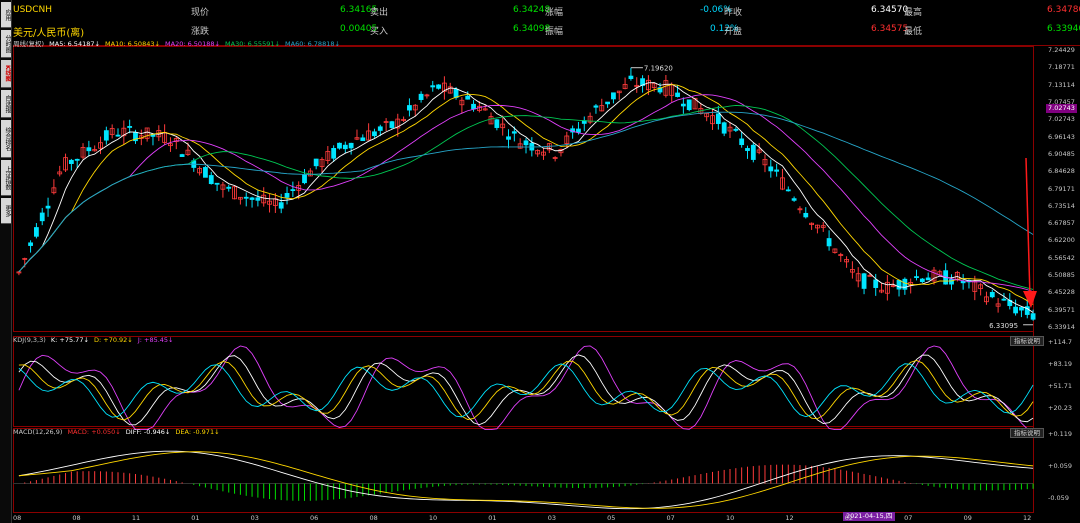 Image resolution: width=1080 pixels, height=523 pixels. Describe the element at coordinates (200, 32) in the screenshot. I see `label-change: 涨跌` at that location.